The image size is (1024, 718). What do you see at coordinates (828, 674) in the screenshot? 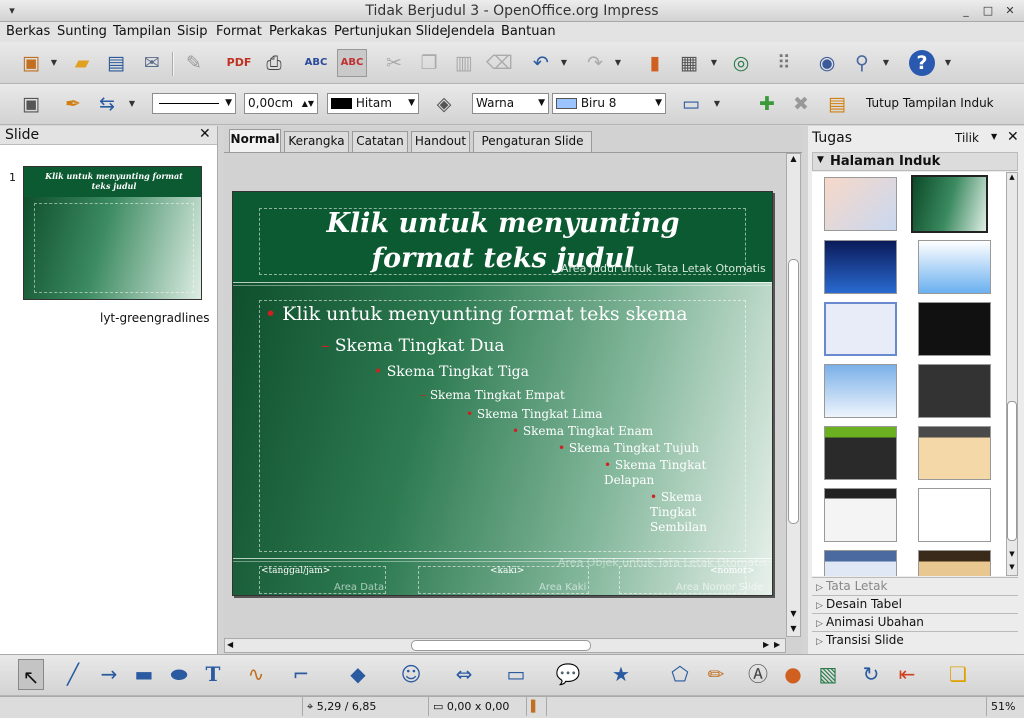
I see `gallery-icon: ▧` at bounding box center [828, 674].